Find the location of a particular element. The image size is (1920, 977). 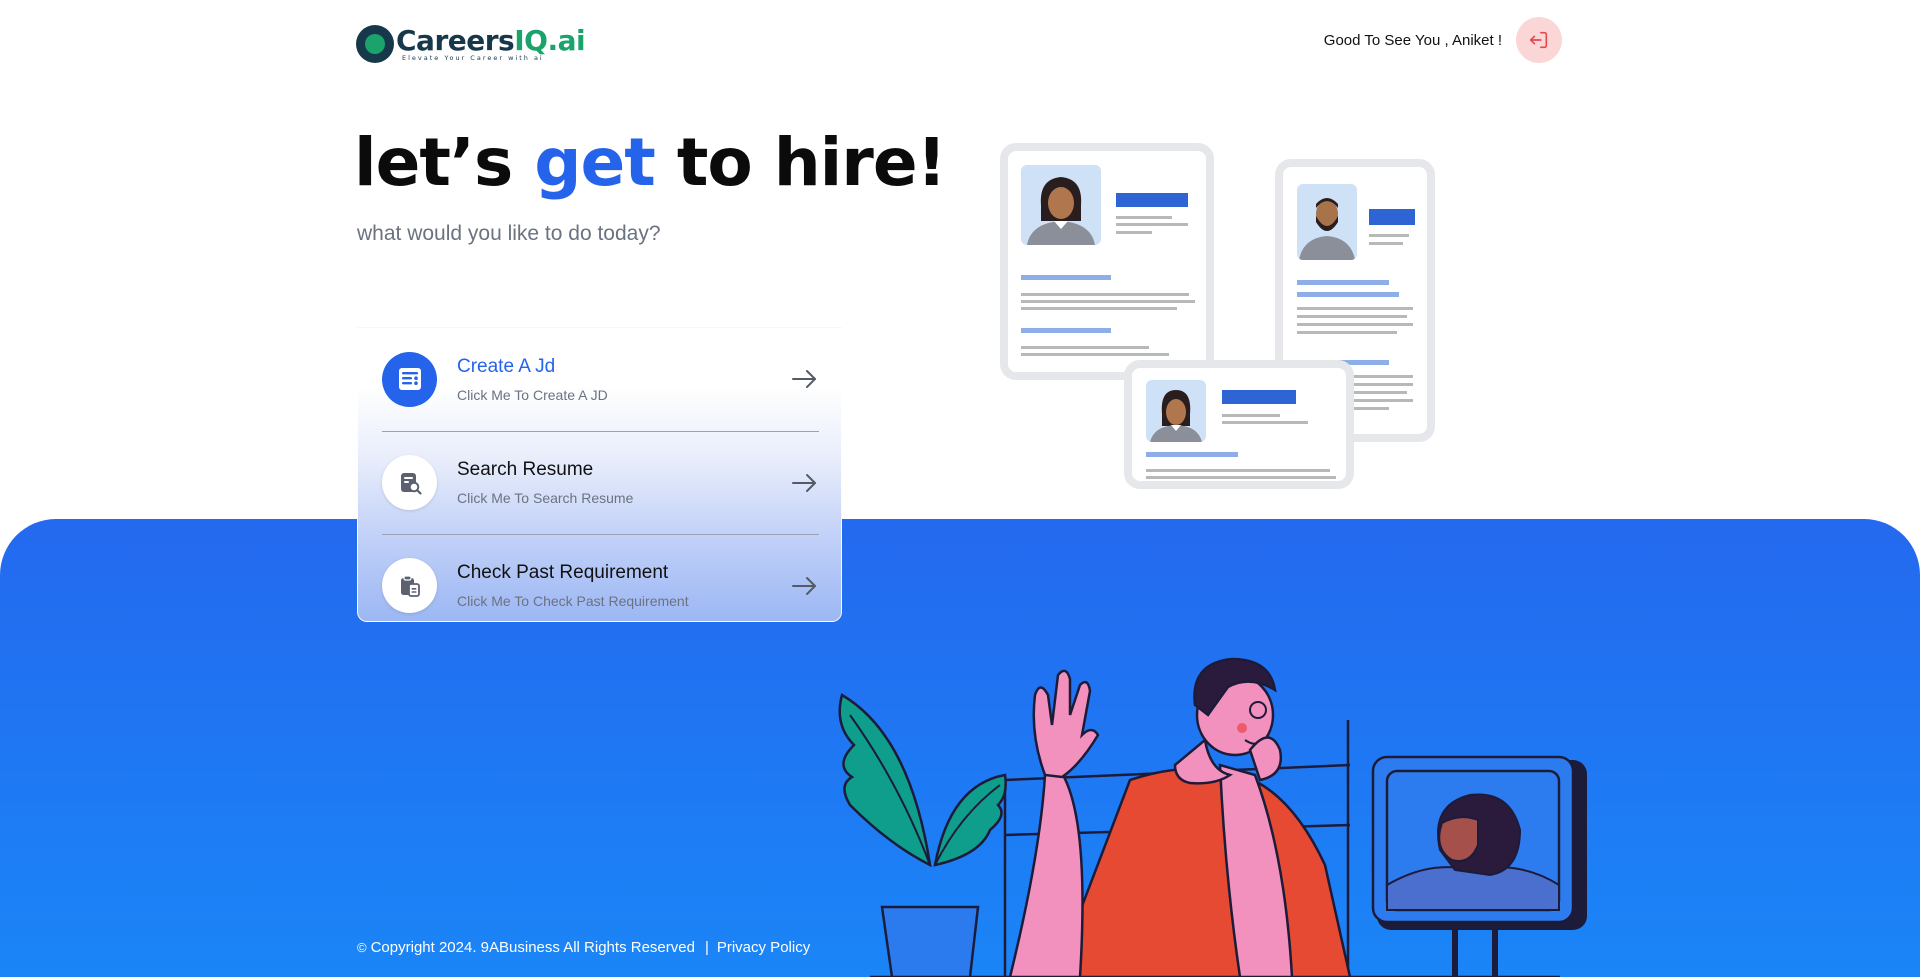

clipboard-icon is located at coordinates (410, 585).